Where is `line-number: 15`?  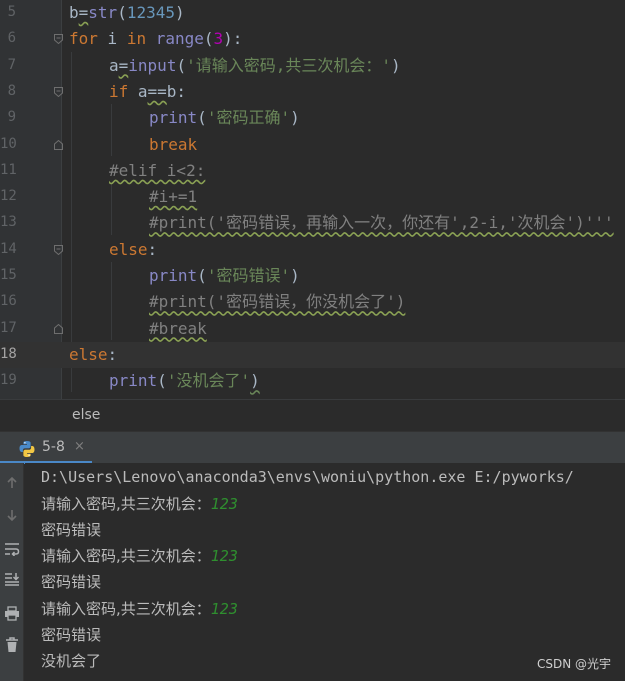
line-number: 15 is located at coordinates (8, 275).